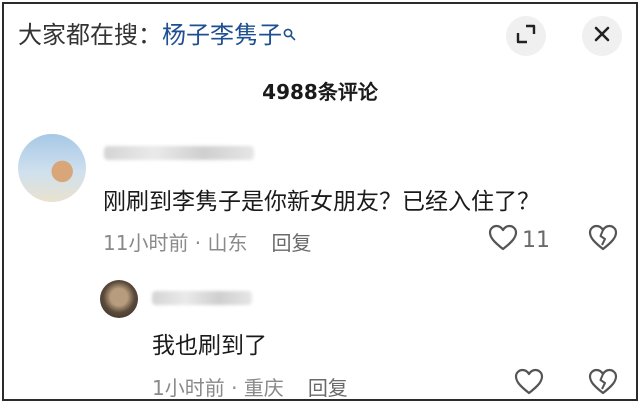 This screenshot has height=403, width=640. Describe the element at coordinates (119, 299) in the screenshot. I see `reply-avatar` at that location.